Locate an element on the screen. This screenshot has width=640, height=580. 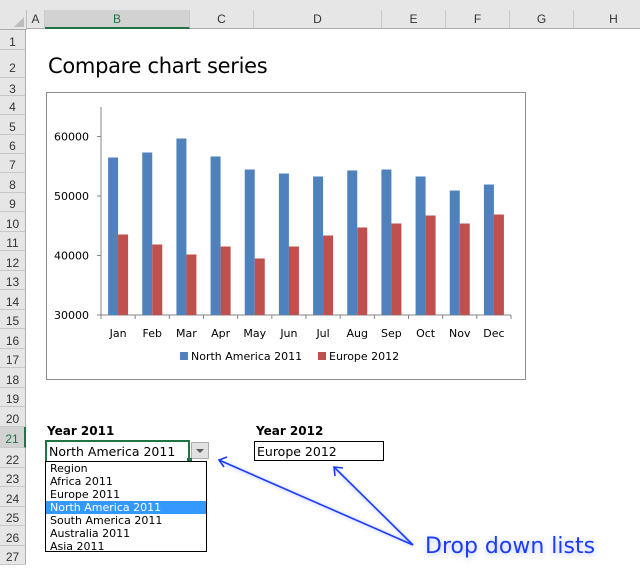
arrow-to-year-2011 is located at coordinates (315, 501).